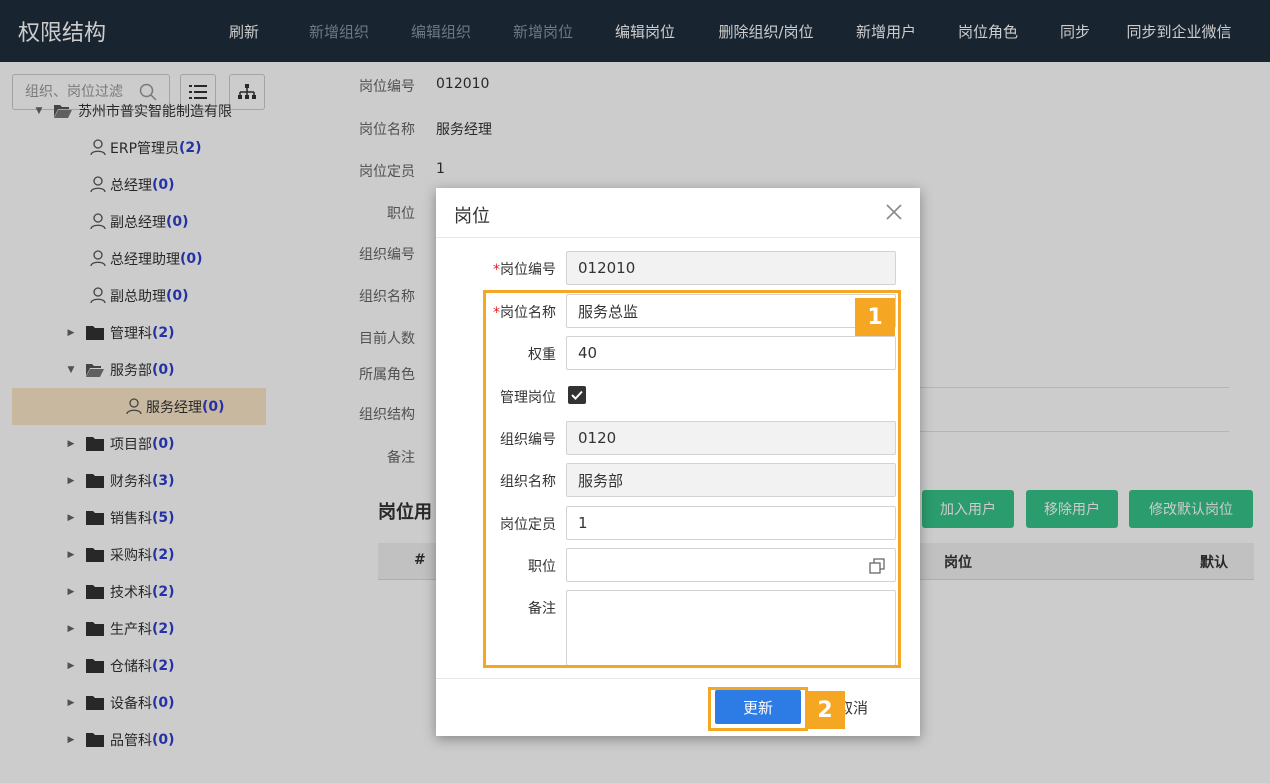  I want to click on post-code-field: 012010, so click(731, 268).